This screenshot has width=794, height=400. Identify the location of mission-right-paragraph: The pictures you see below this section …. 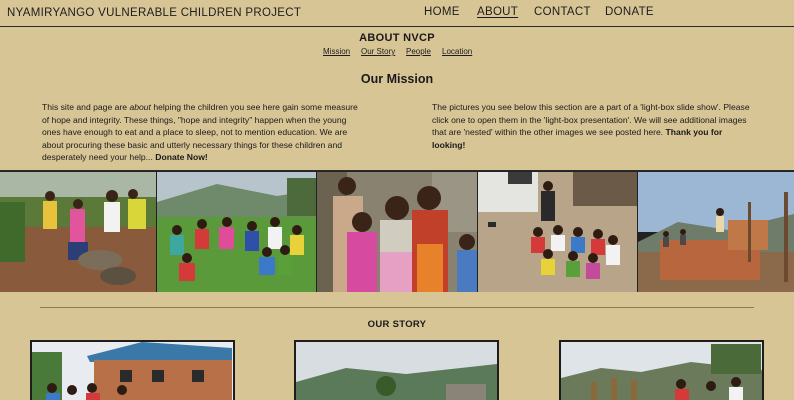
(591, 126).